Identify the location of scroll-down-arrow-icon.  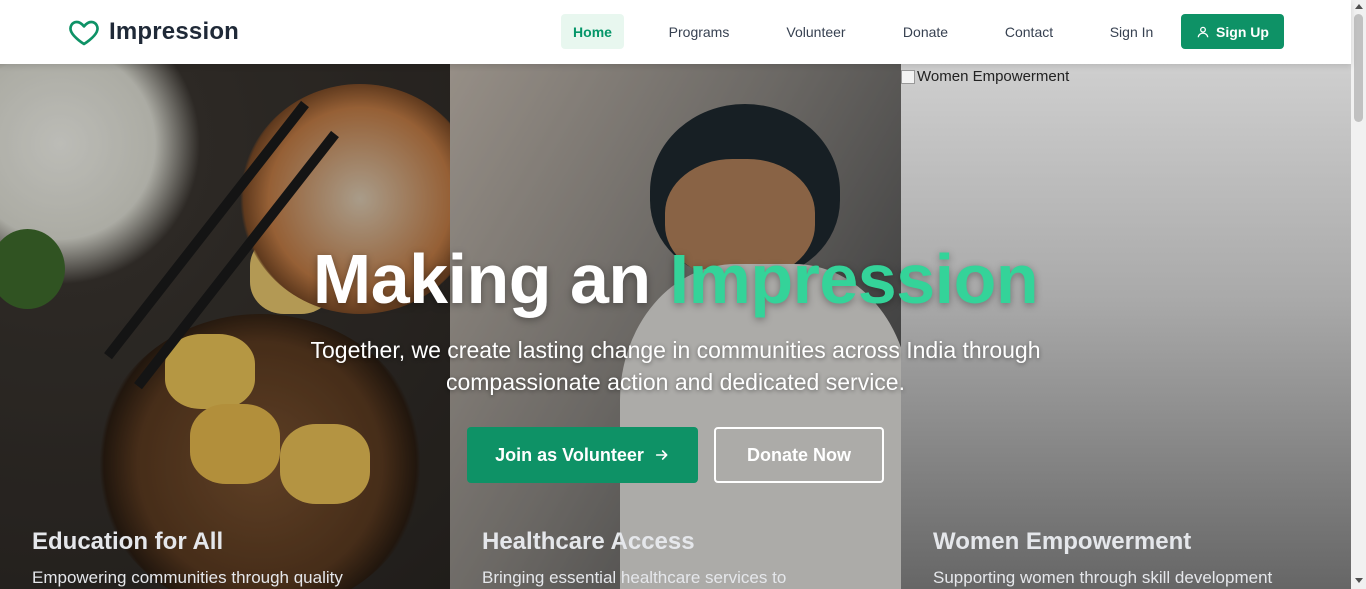
(1359, 580).